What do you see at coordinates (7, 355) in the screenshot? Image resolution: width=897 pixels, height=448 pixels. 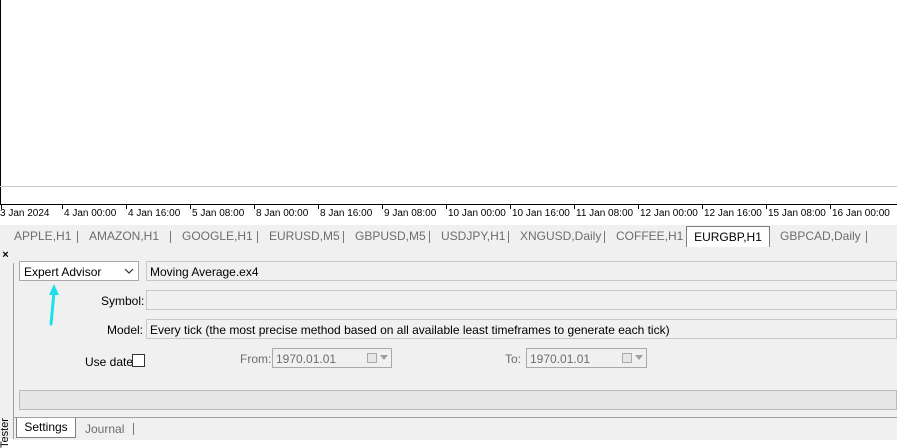 I see `tester-side-strip: Tester` at bounding box center [7, 355].